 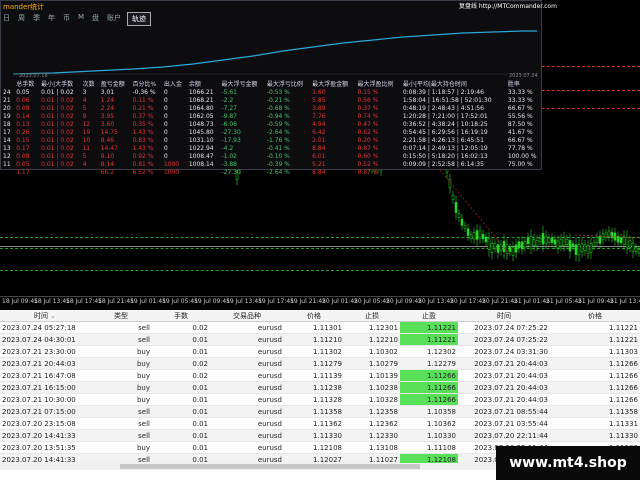 I want to click on table-cell: 2023.07.20 14:41:33, so click(x=45, y=435).